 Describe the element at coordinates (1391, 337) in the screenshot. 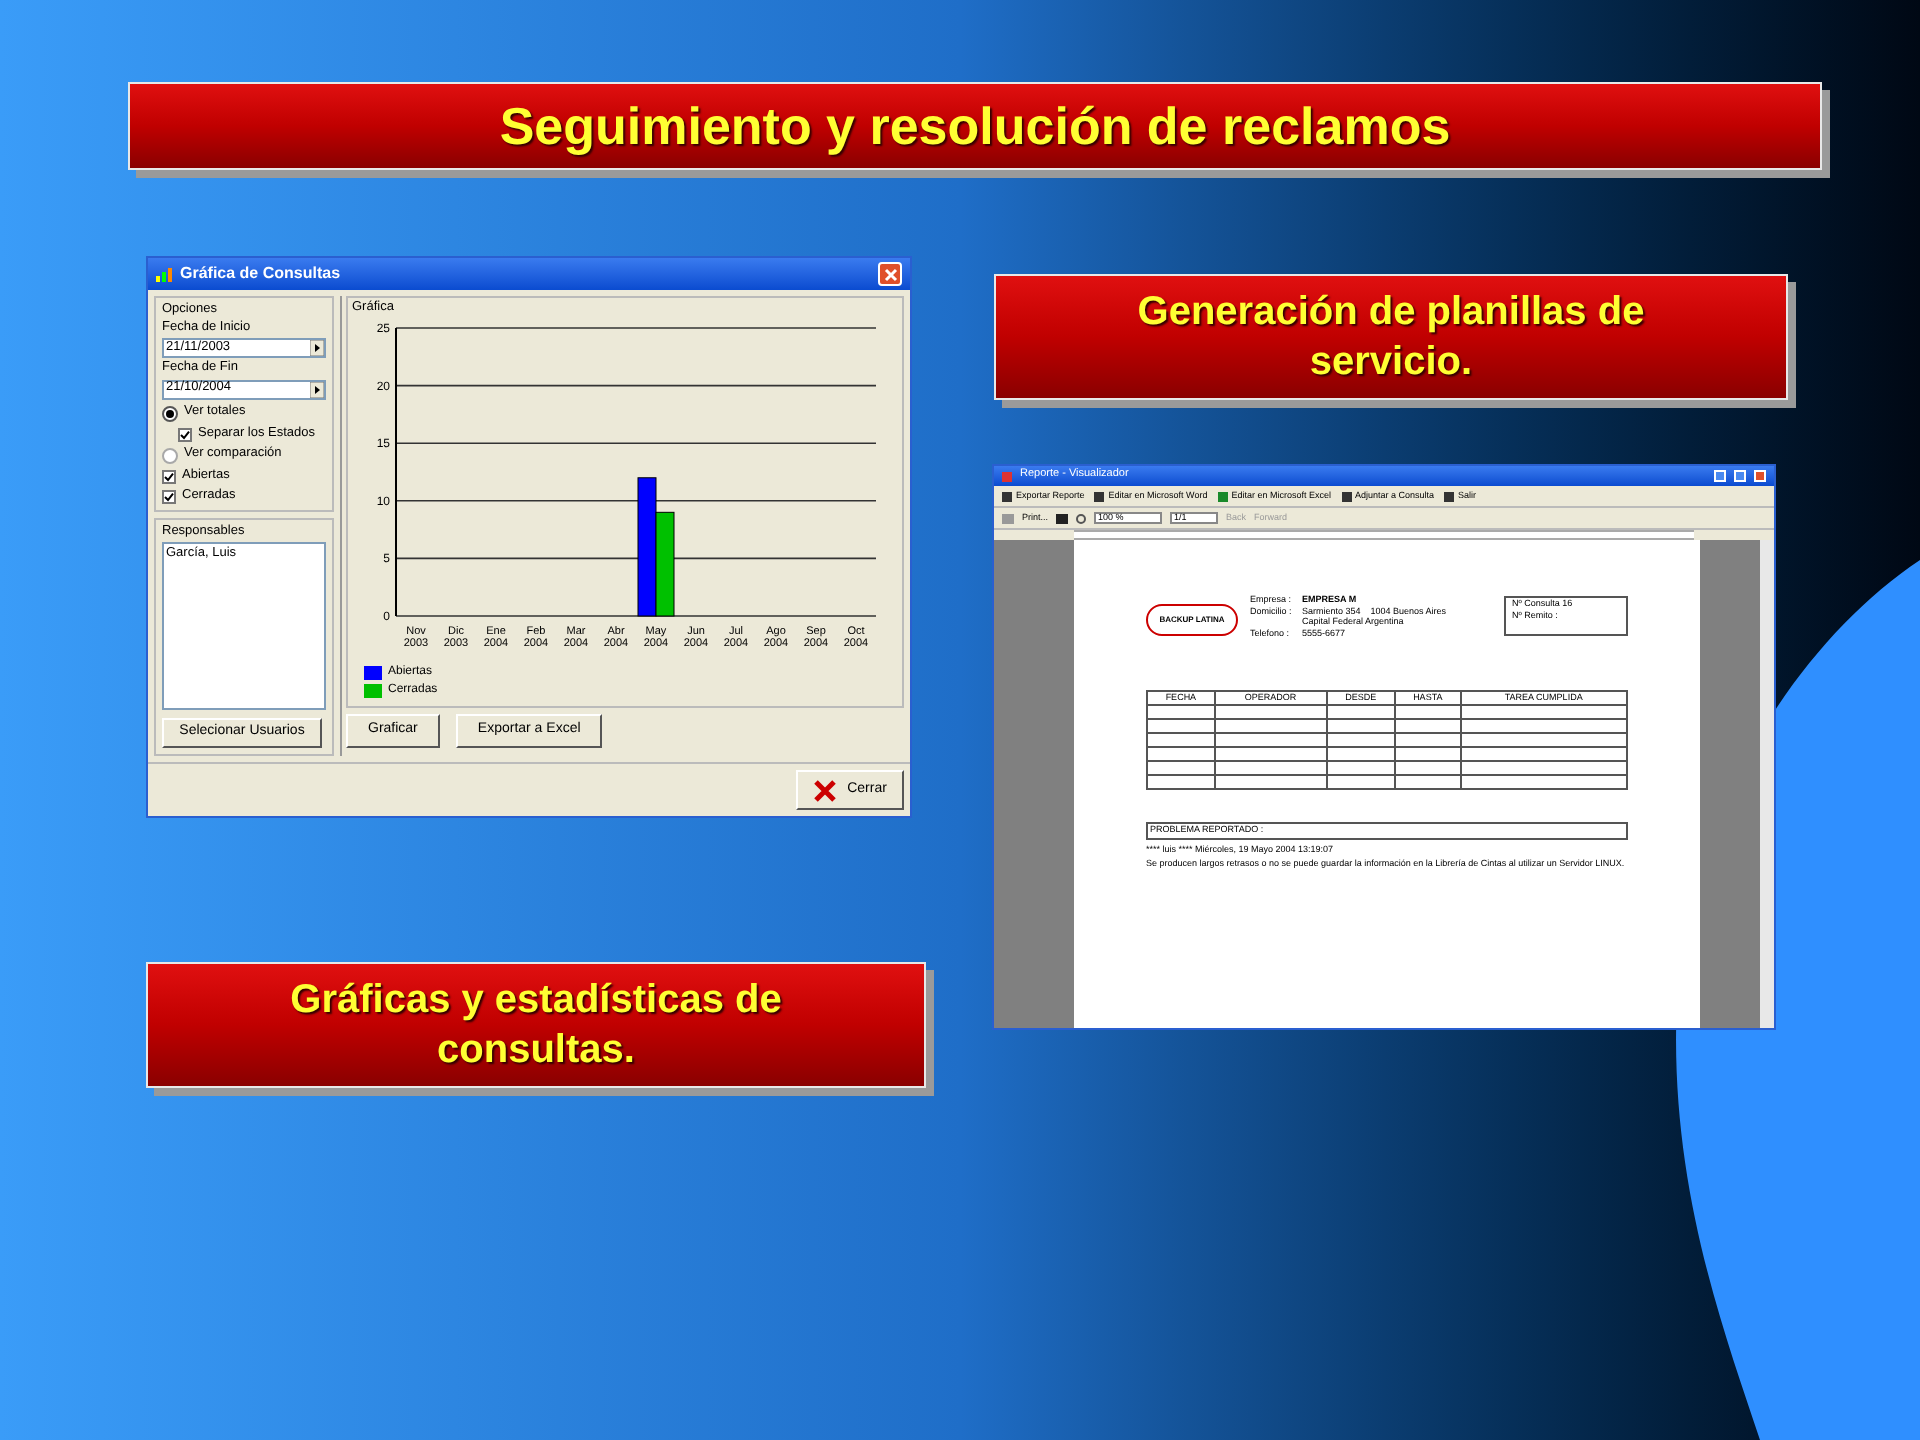

I see `callout-text: Generación de planillas de servicio.` at that location.